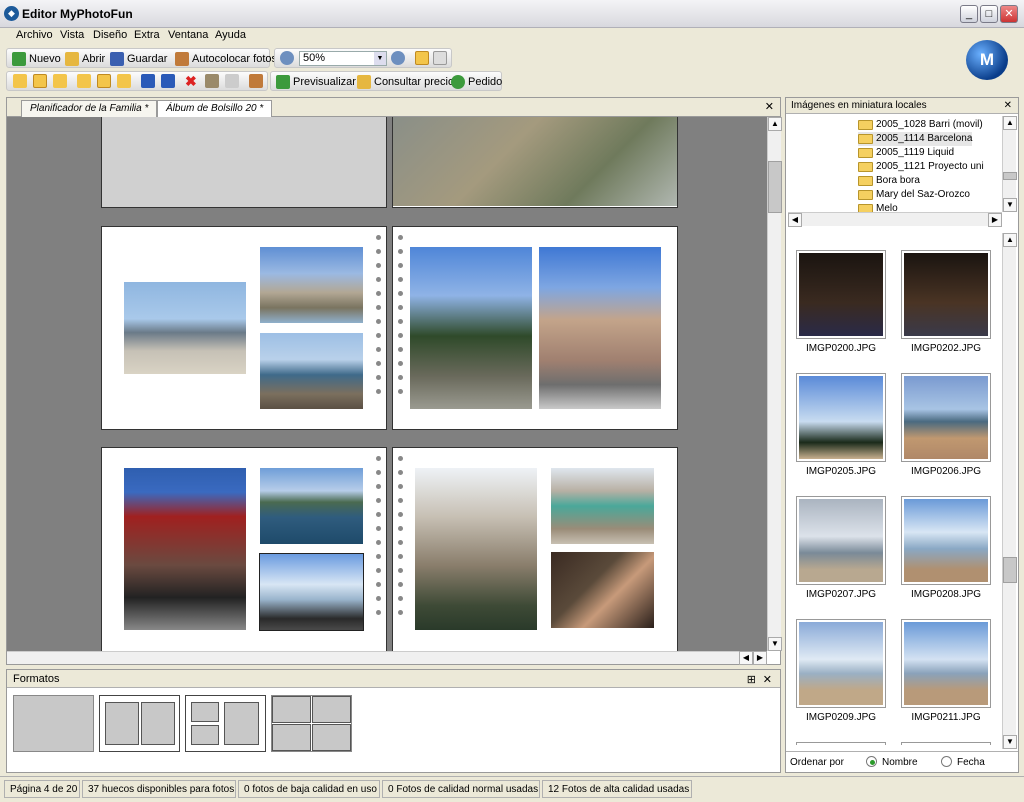  What do you see at coordinates (471, 328) in the screenshot?
I see `photo-palm-street` at bounding box center [471, 328].